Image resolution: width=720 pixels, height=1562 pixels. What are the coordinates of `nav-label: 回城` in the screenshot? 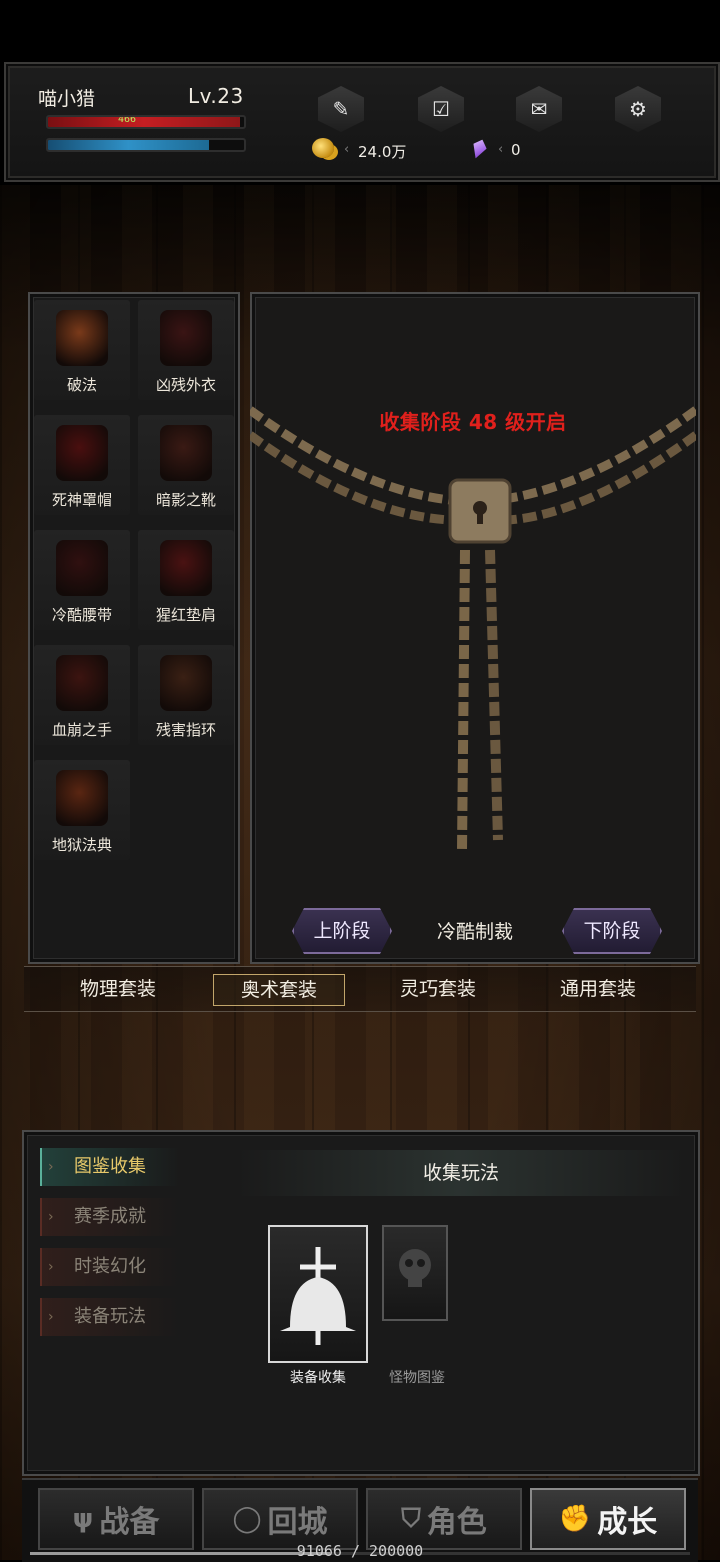 It's located at (297, 1522).